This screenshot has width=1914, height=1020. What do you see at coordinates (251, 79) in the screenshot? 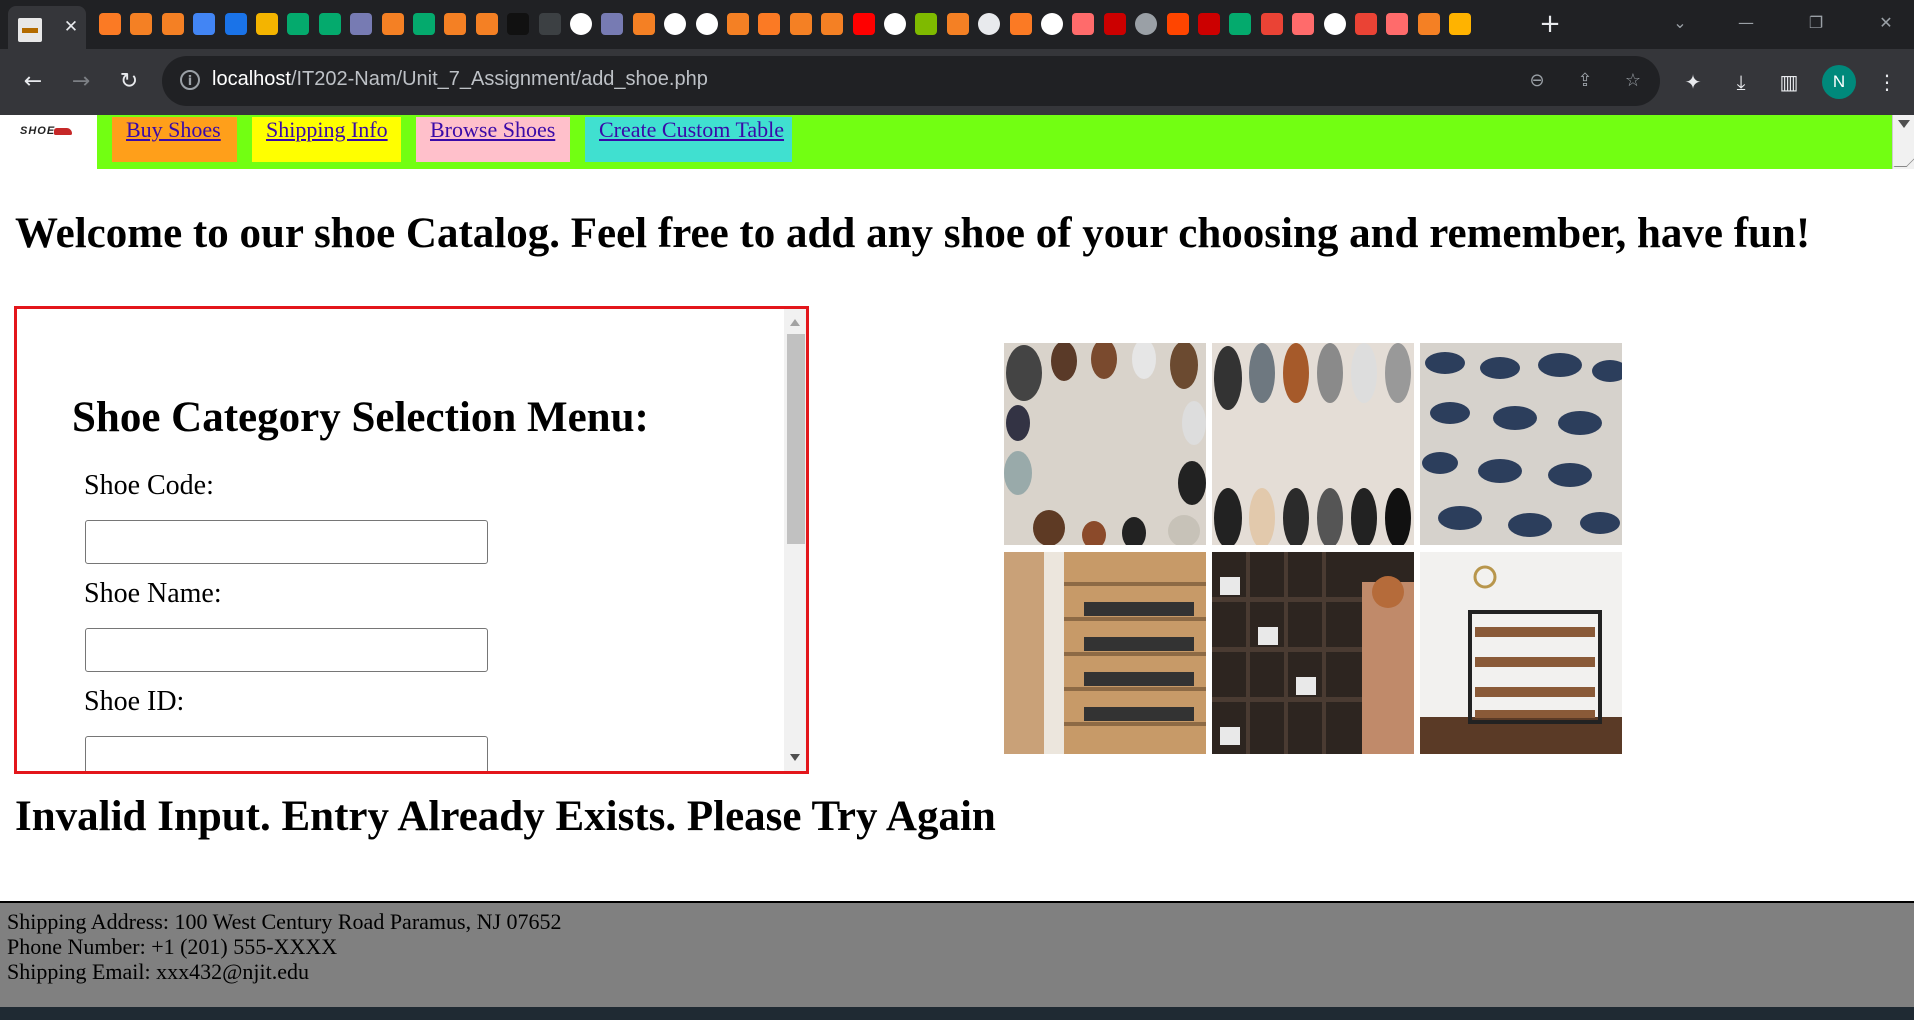
I see `url-host: localhost` at bounding box center [251, 79].